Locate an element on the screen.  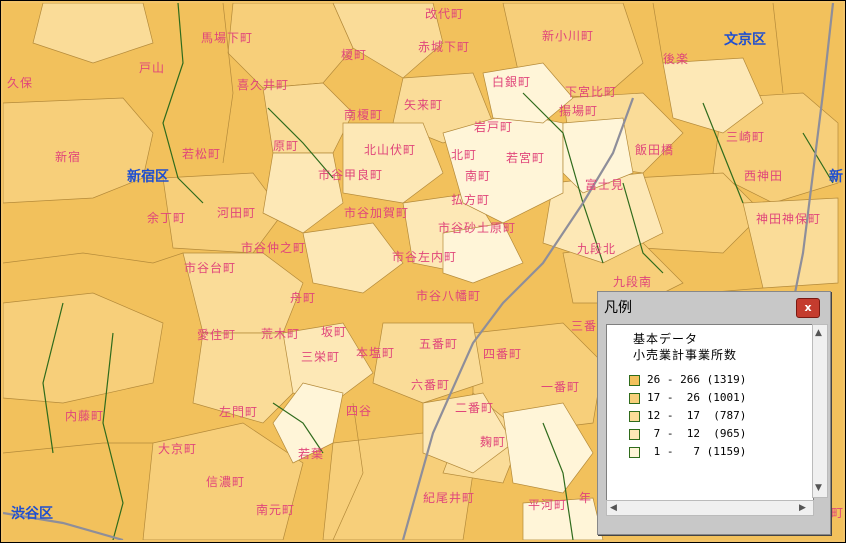
town-label: 神田神保町 is located at coordinates (789, 219).